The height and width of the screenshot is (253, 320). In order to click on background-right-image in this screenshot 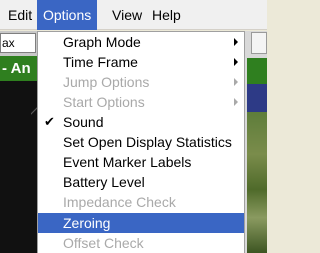, I will do `click(257, 182)`.